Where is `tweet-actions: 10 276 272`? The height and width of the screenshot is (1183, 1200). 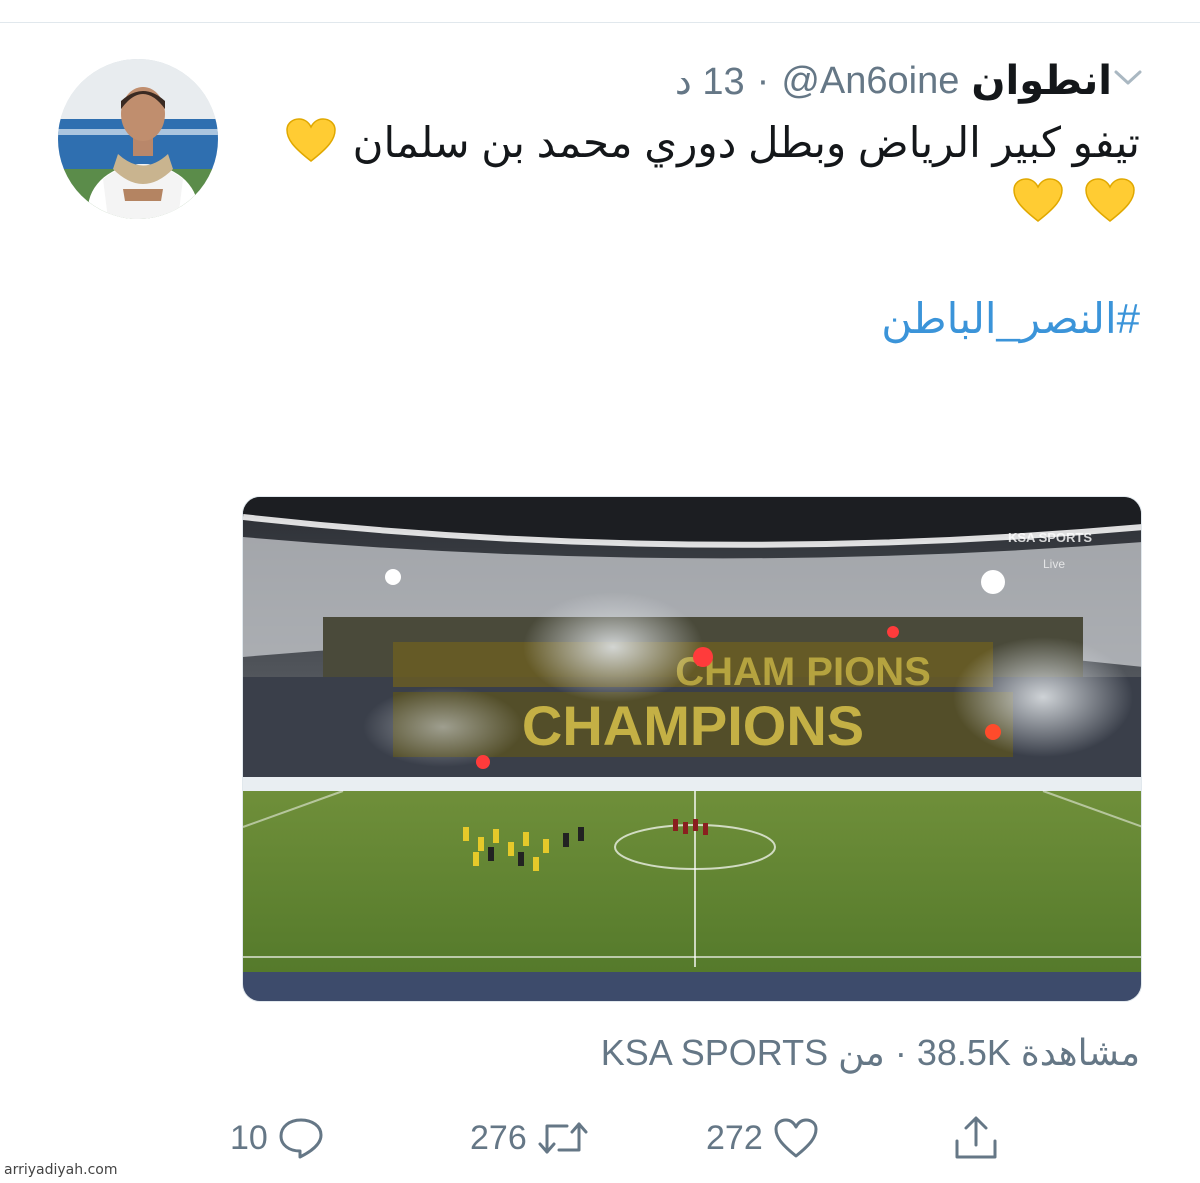 tweet-actions: 10 276 272 is located at coordinates (600, 1138).